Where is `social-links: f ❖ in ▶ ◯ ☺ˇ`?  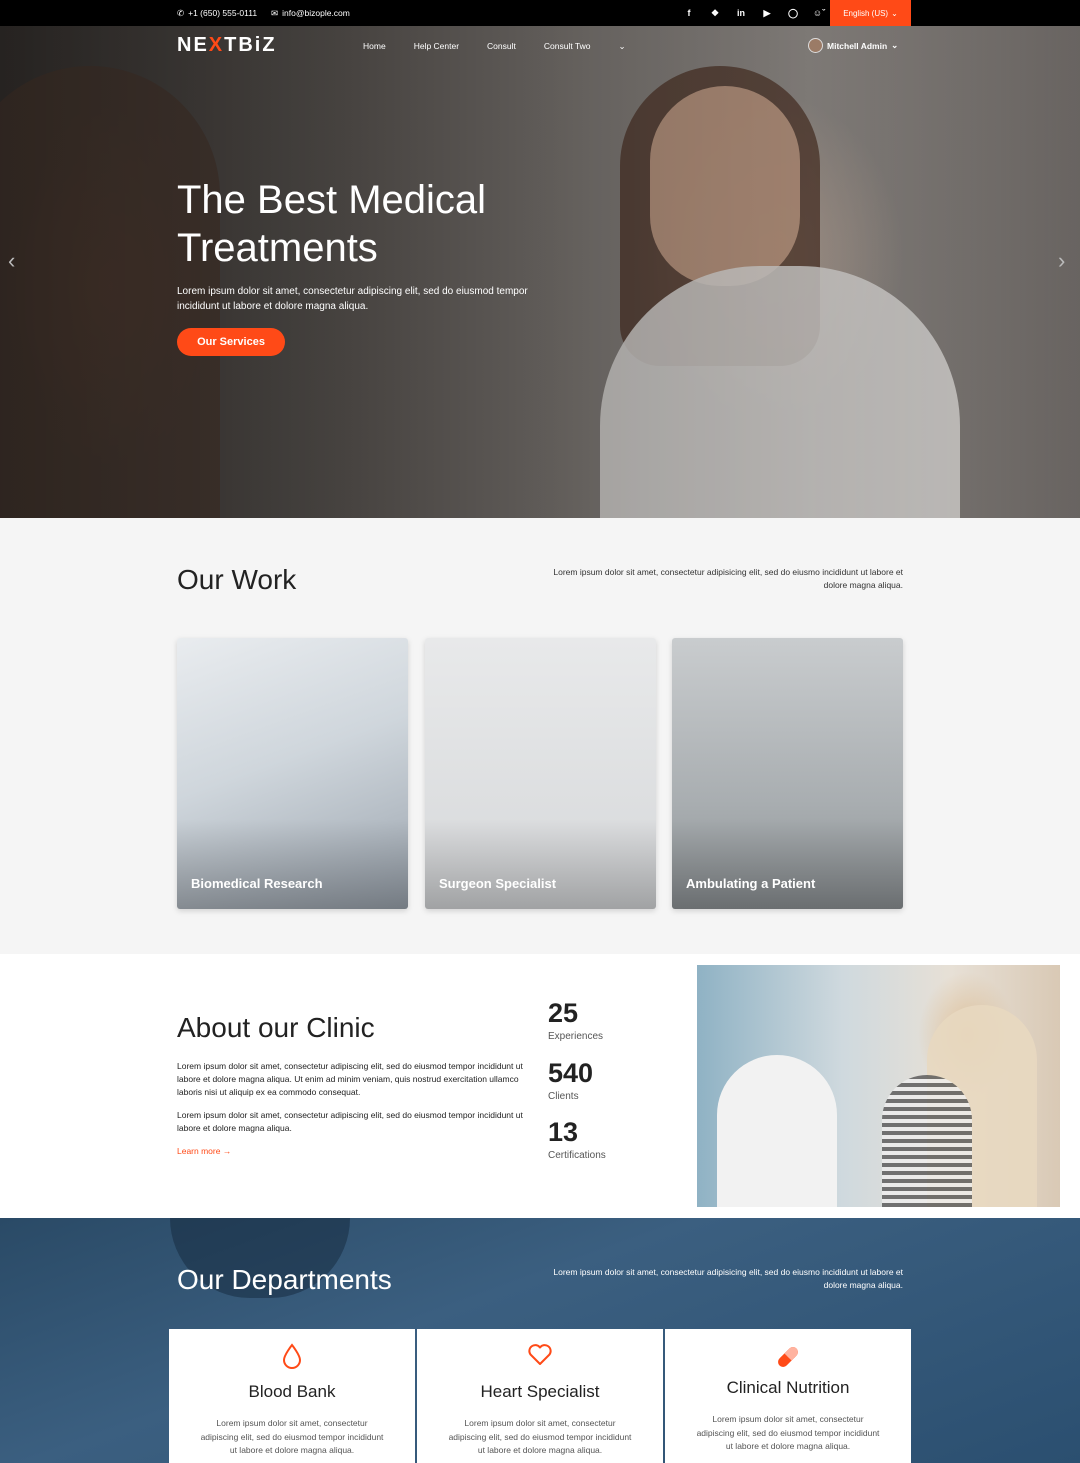
social-links: f ❖ in ▶ ◯ ☺ˇ is located at coordinates (754, 13).